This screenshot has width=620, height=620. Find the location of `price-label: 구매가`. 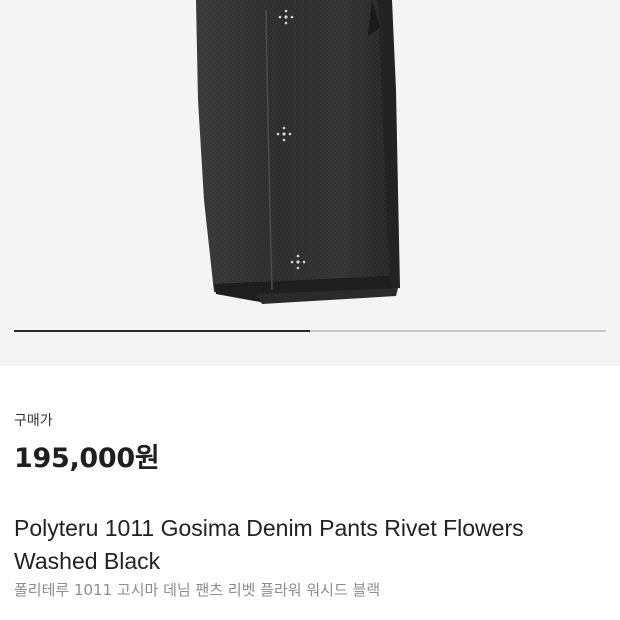

price-label: 구매가 is located at coordinates (33, 421).